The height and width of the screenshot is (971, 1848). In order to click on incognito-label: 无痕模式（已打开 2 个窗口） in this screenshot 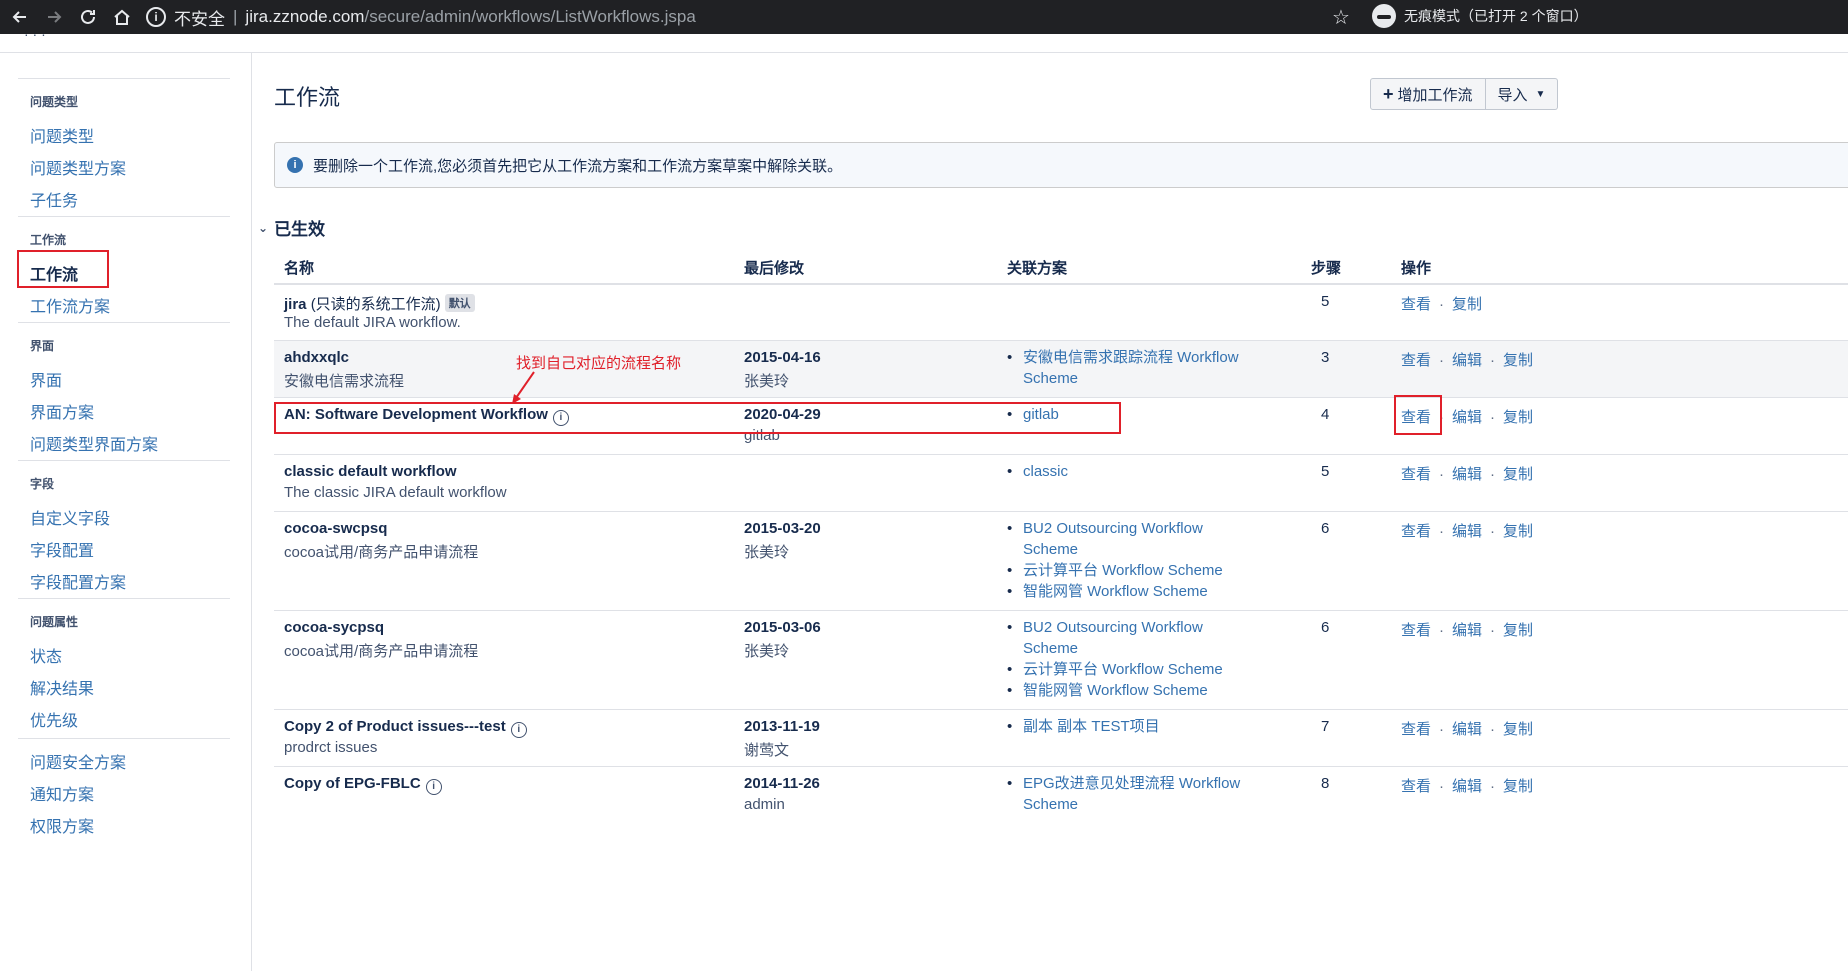, I will do `click(1496, 16)`.